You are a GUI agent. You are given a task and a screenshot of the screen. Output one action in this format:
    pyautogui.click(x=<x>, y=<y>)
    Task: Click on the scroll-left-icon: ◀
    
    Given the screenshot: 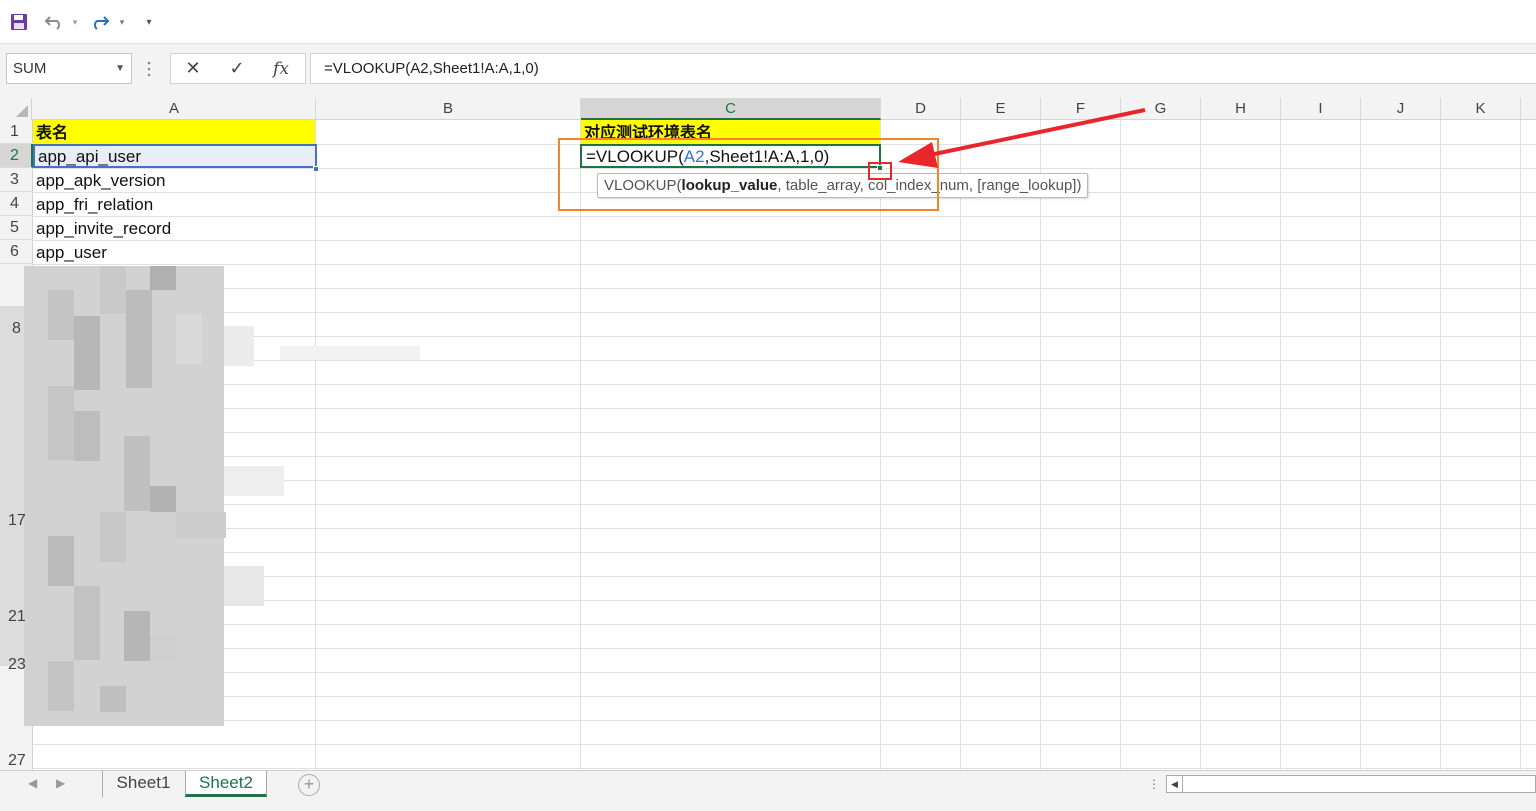 What is the action you would take?
    pyautogui.click(x=1175, y=784)
    